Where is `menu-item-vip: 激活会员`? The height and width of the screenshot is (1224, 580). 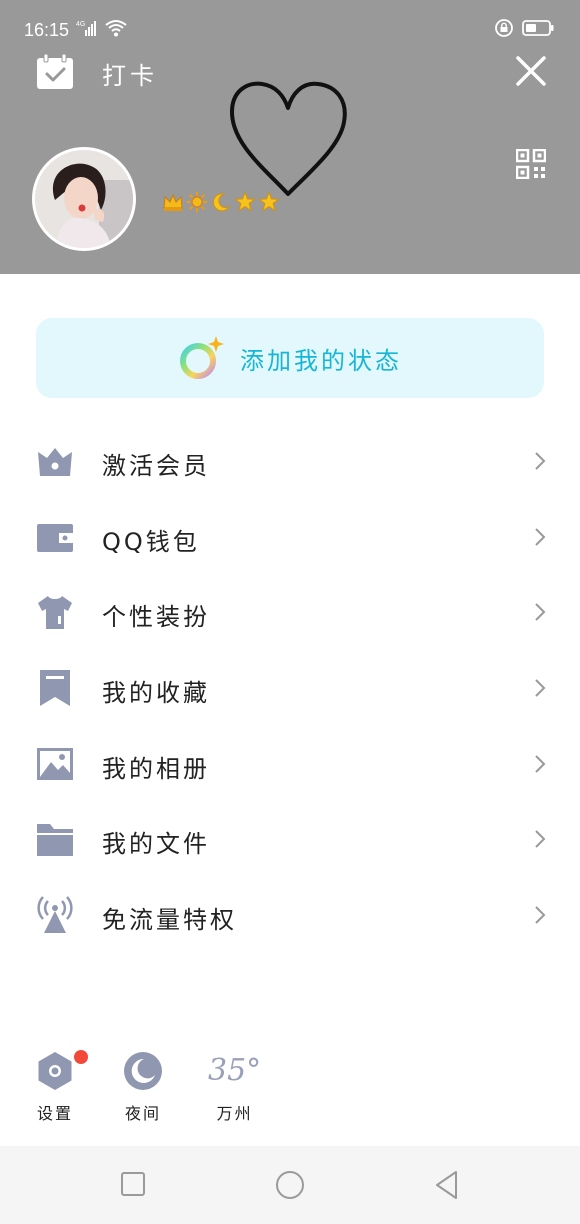
menu-item-vip: 激活会员 is located at coordinates (290, 460).